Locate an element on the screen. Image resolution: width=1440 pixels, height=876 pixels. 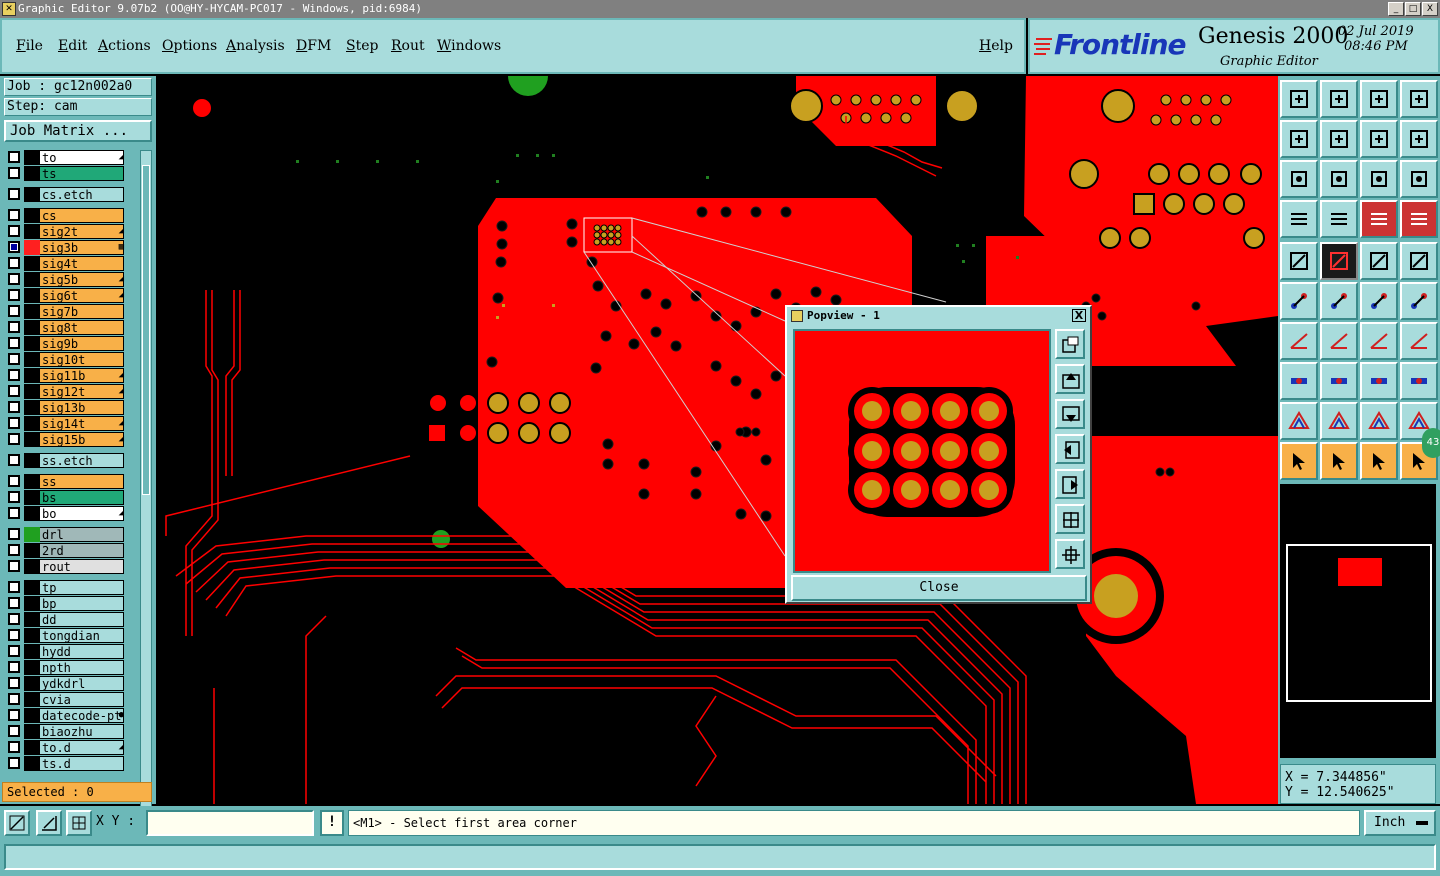
layer-icon is located at coordinates (1379, 219).